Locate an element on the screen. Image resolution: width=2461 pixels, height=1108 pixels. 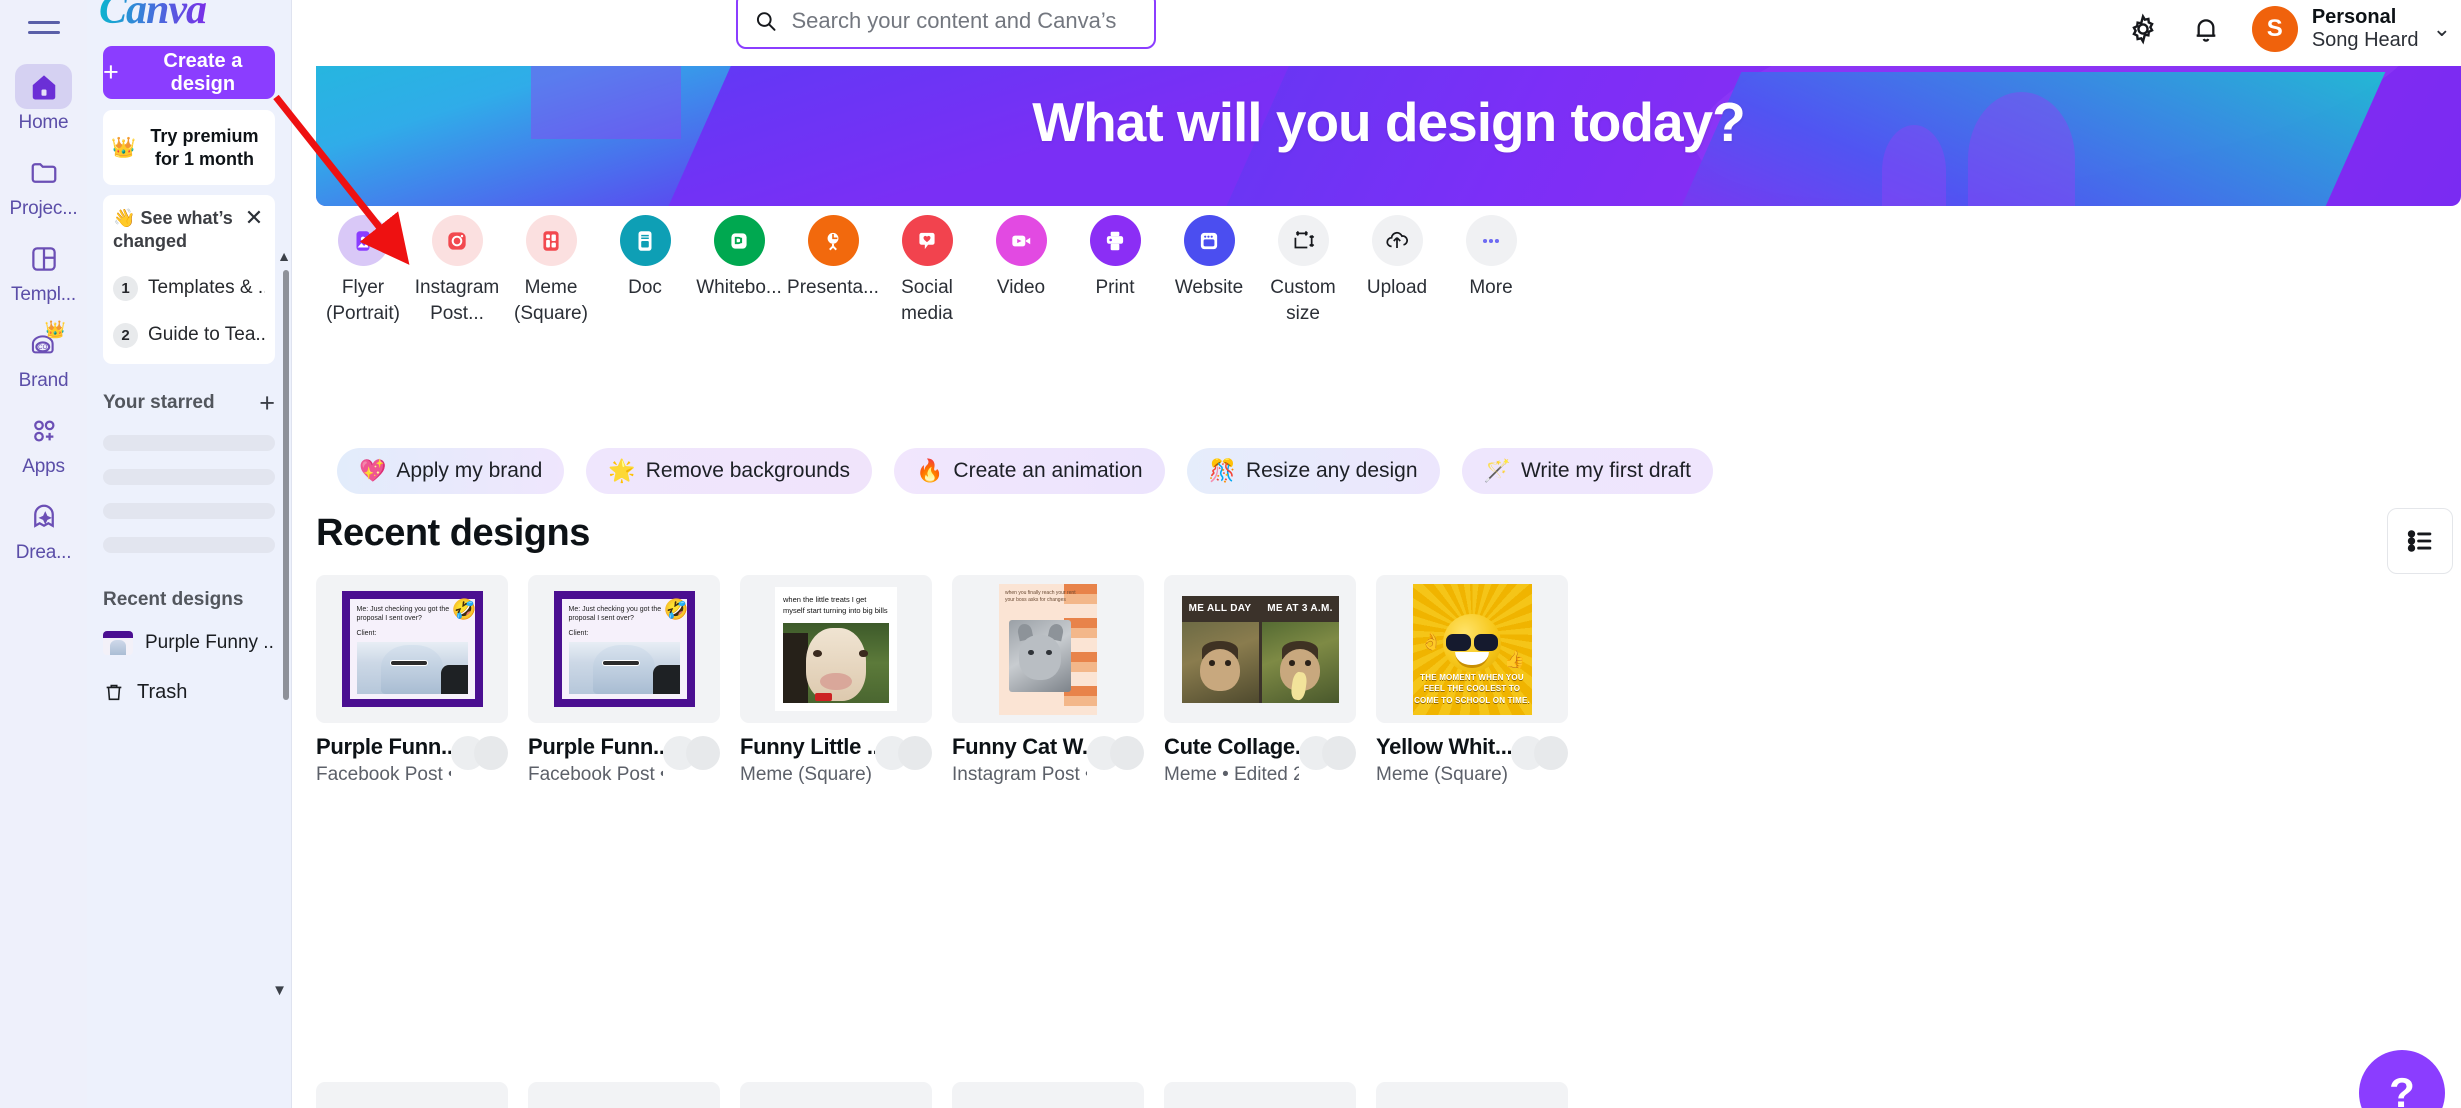
custom-size-icon is located at coordinates (1303, 240).